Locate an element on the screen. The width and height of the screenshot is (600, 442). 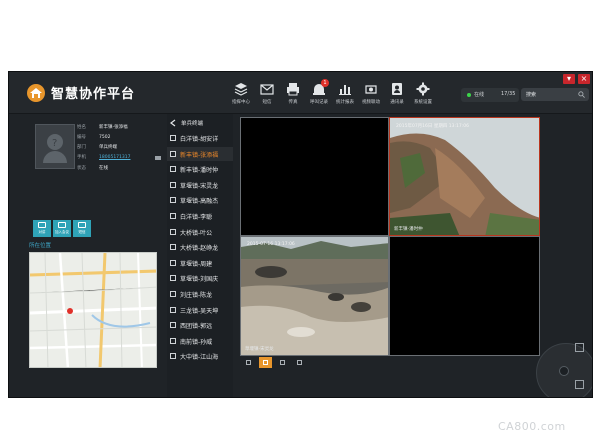
toolbar-sms: 短信 is located at coordinates (267, 95).